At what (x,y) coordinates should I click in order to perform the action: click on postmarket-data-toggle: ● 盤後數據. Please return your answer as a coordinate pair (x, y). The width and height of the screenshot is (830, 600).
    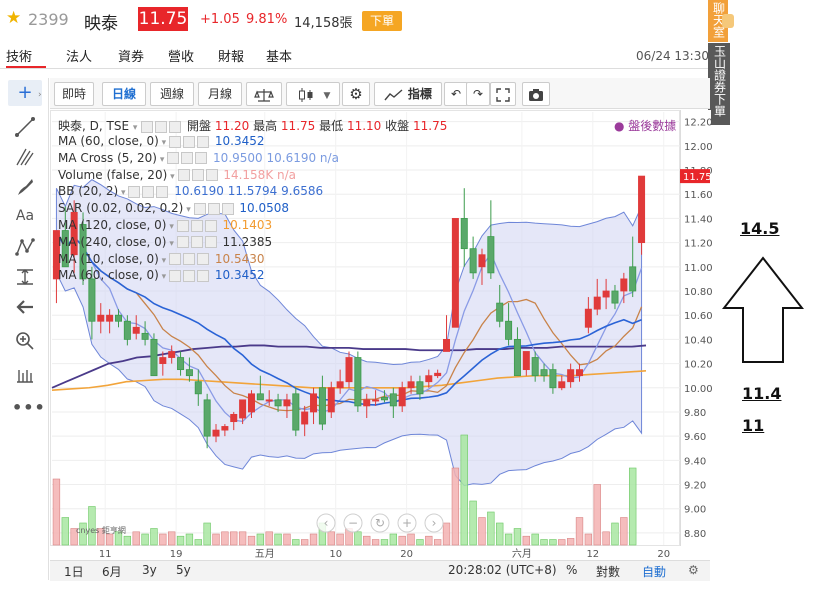
    Looking at the image, I should click on (645, 125).